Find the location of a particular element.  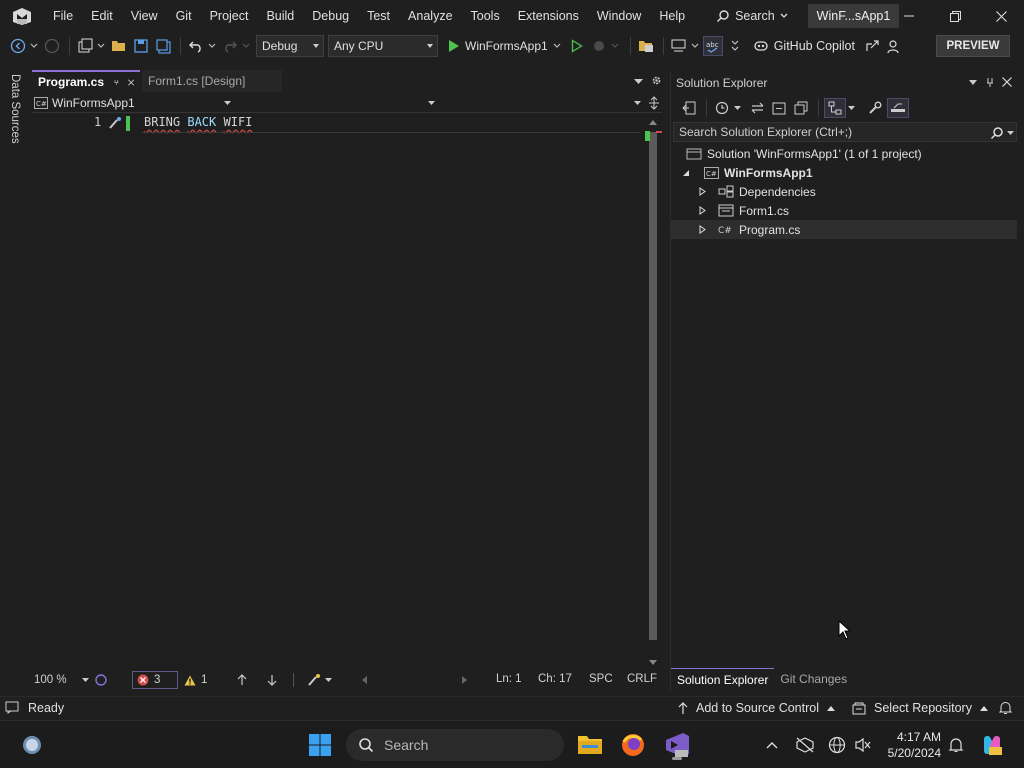

file-explorer-button is located at coordinates (590, 745).